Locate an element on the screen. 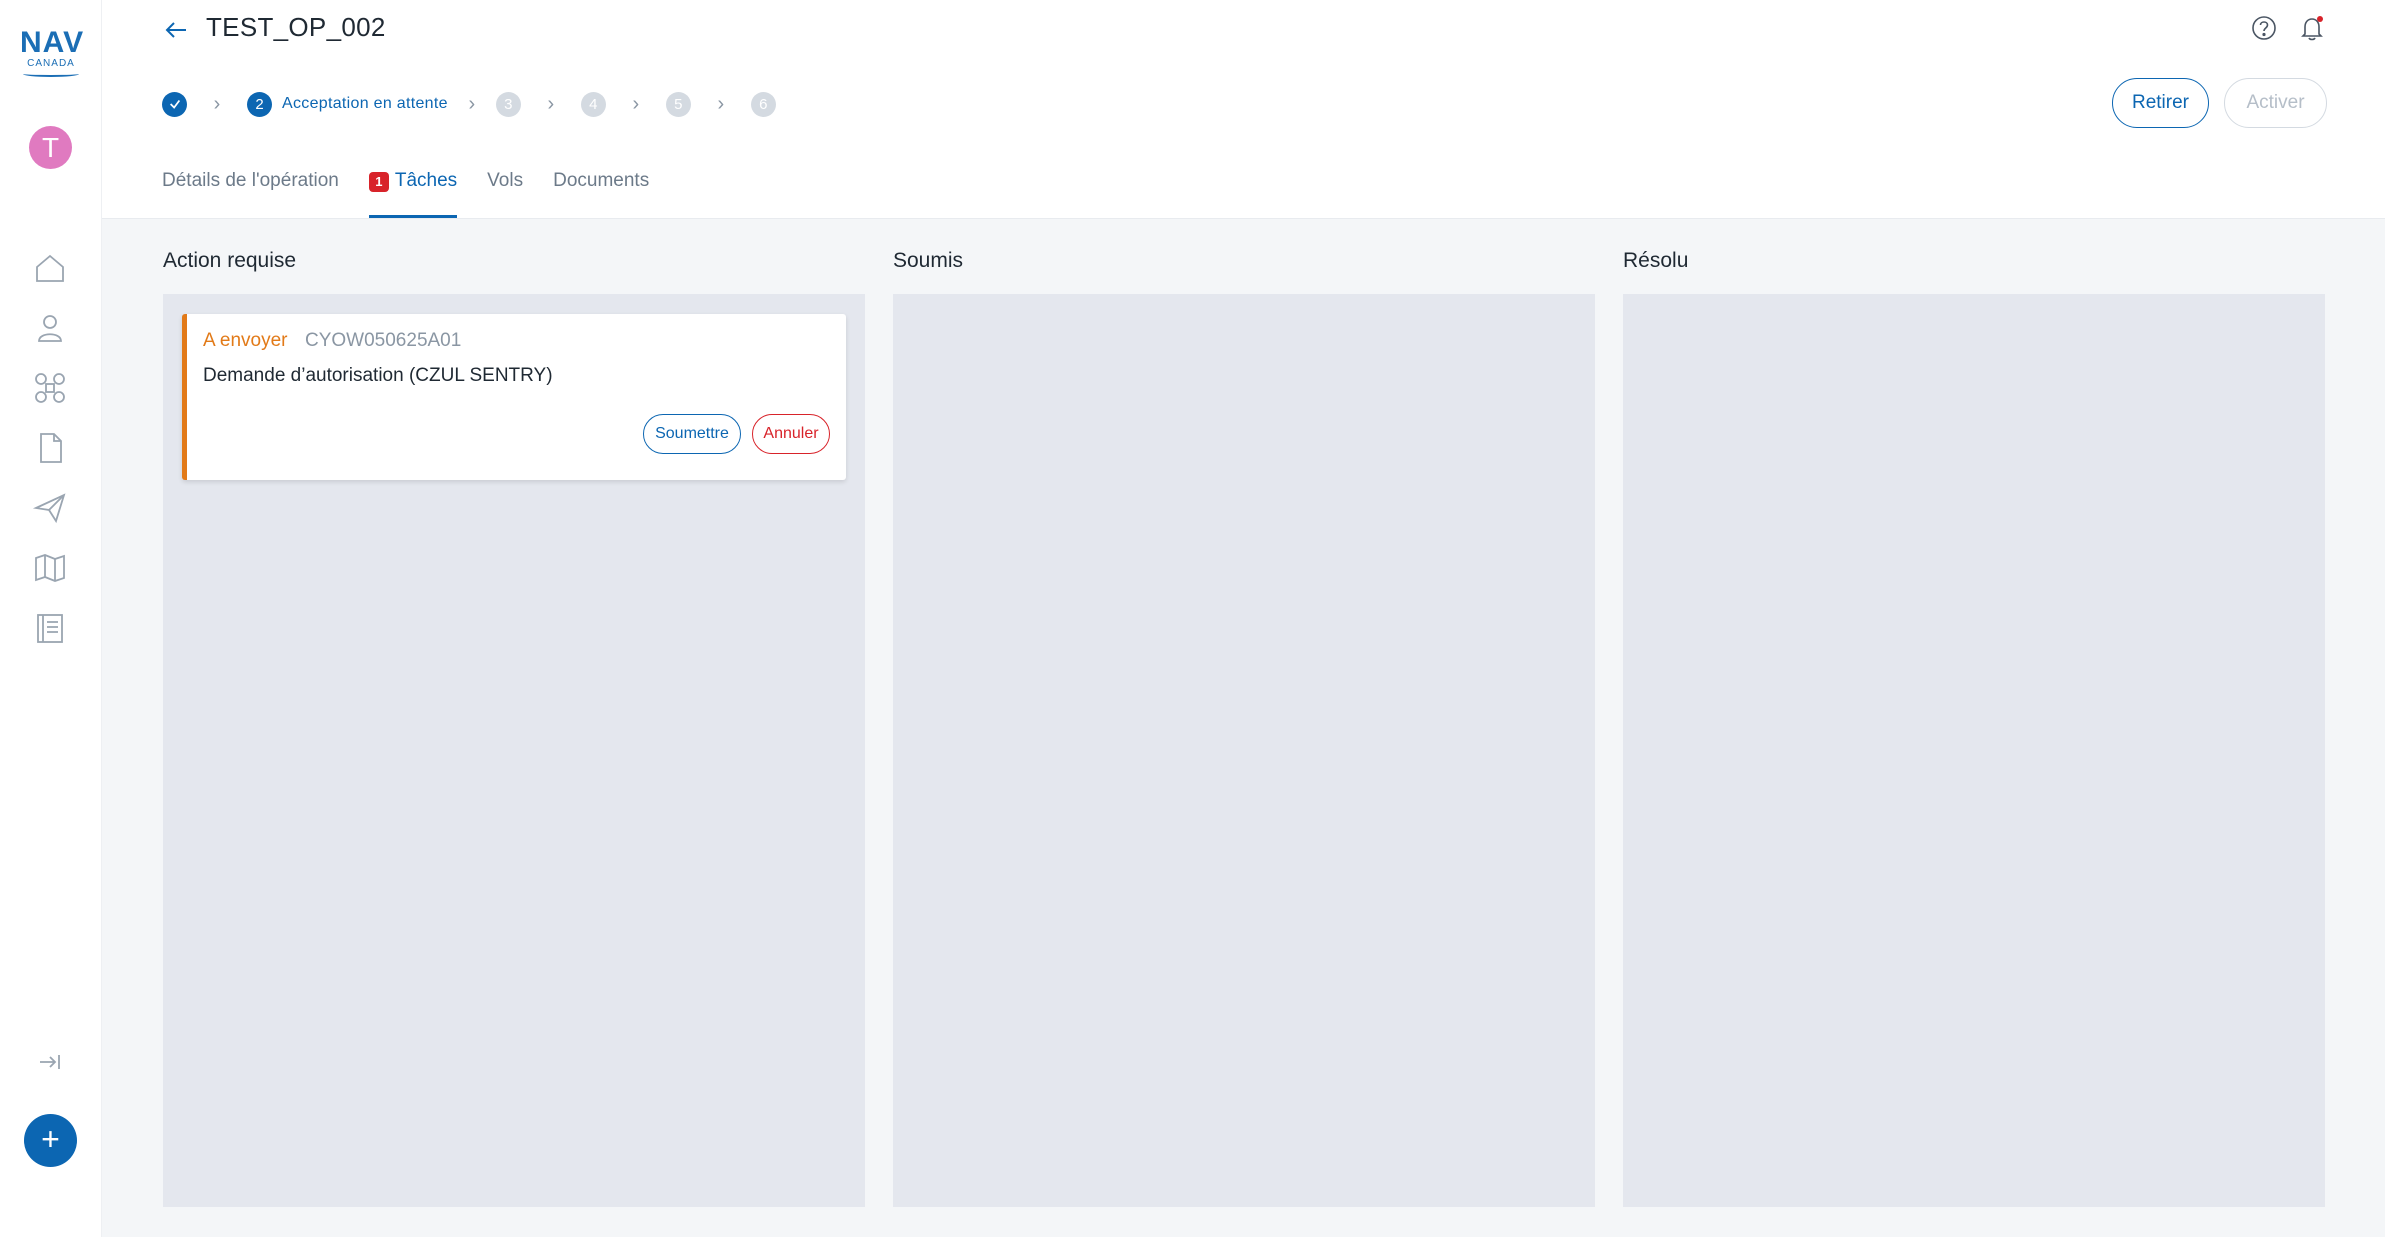 The image size is (2385, 1237). step-5: 5 is located at coordinates (678, 104).